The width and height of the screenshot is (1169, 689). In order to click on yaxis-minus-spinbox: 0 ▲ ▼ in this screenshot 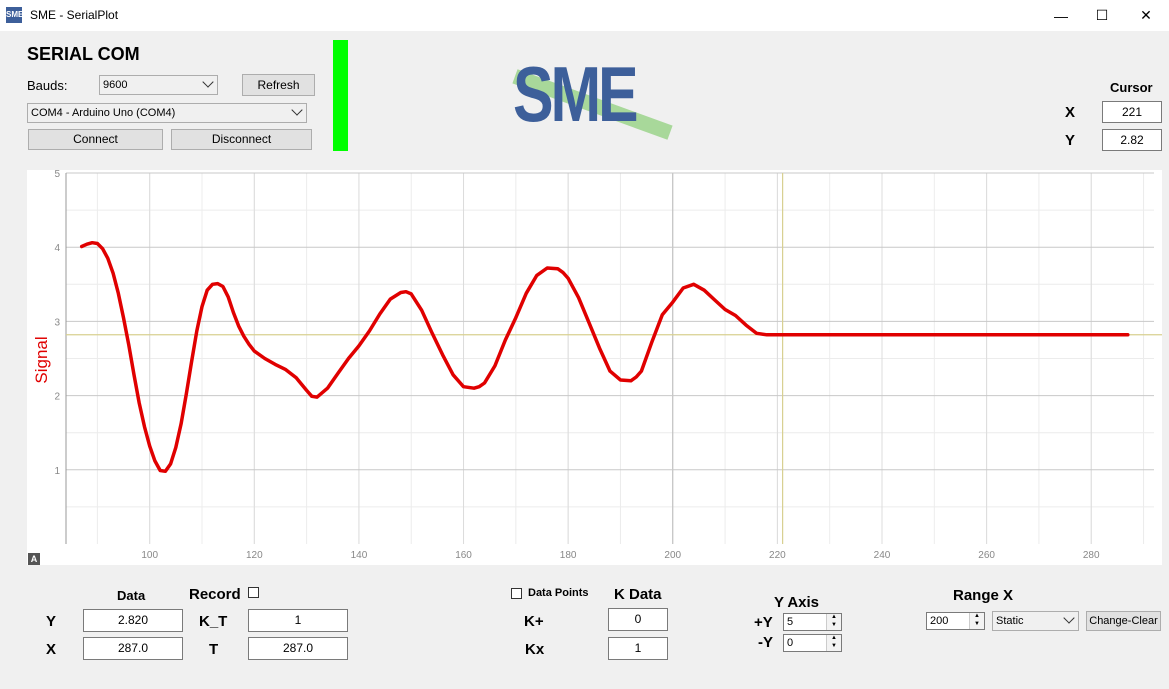, I will do `click(812, 643)`.